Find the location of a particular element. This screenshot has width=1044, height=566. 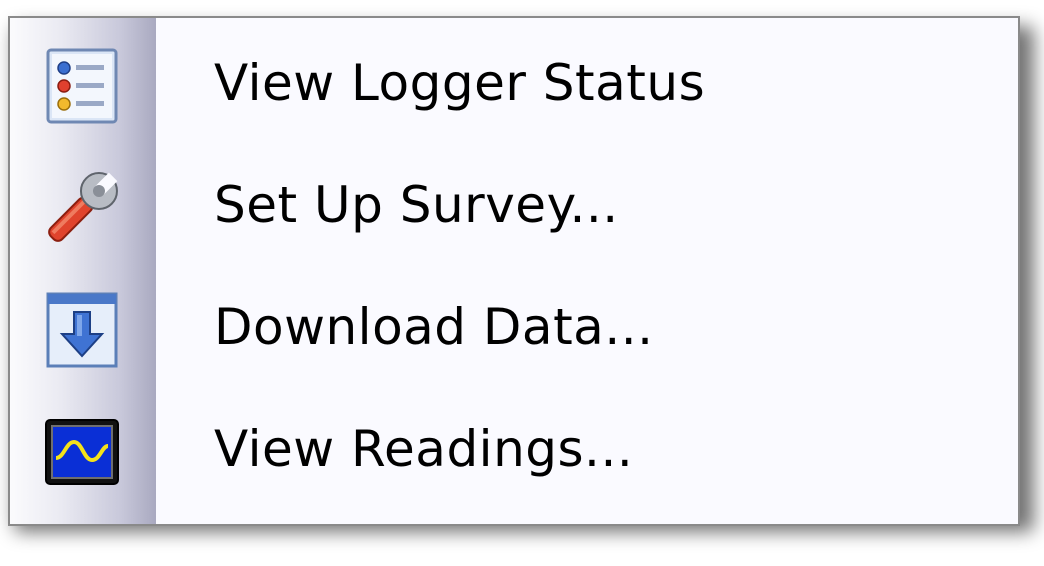

wrench-icon is located at coordinates (82, 208).